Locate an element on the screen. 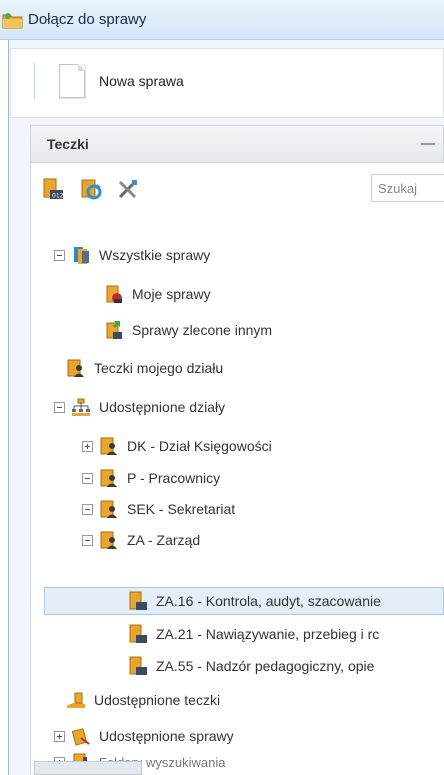  window-titlebar: Dołącz do sprawy is located at coordinates (222, 20).